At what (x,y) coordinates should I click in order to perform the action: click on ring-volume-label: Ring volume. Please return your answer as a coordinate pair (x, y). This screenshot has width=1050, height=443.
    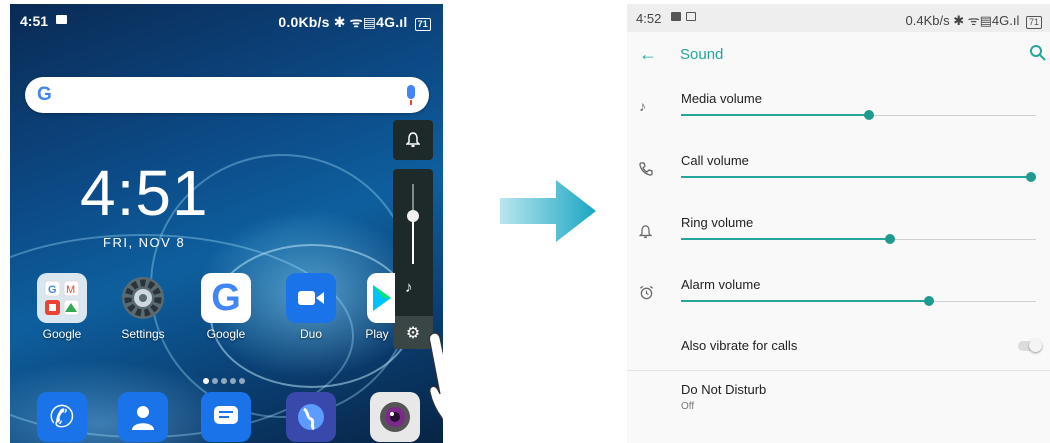
    Looking at the image, I should click on (717, 222).